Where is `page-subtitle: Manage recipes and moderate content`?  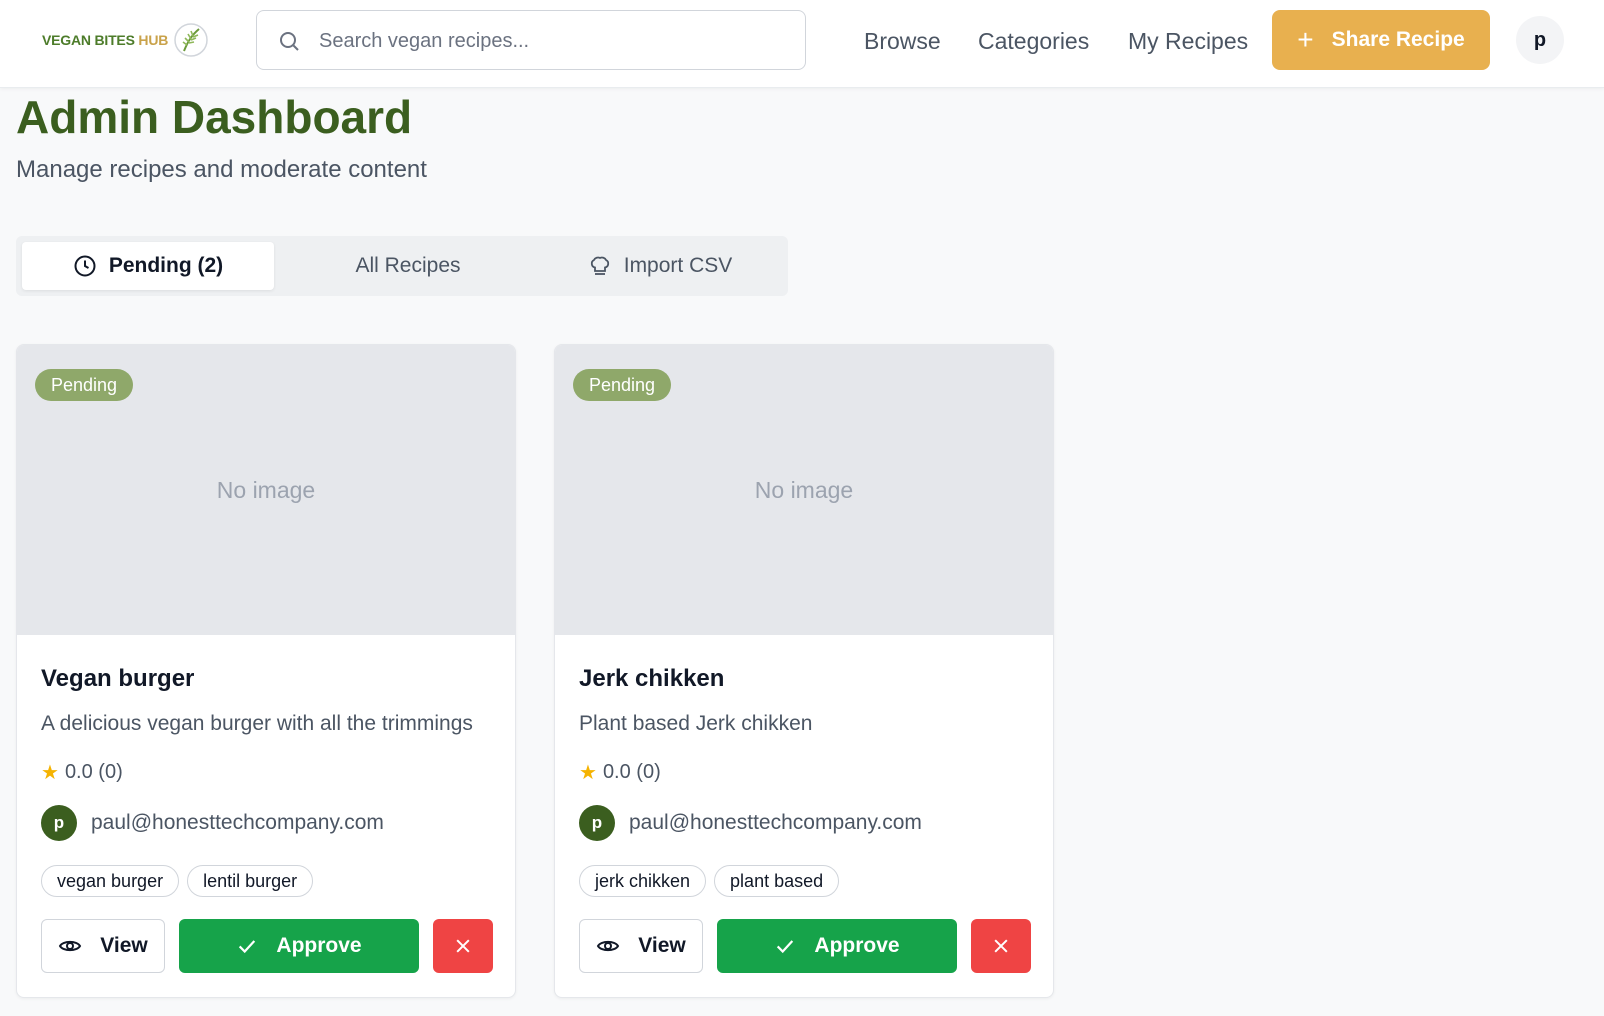
page-subtitle: Manage recipes and moderate content is located at coordinates (221, 169).